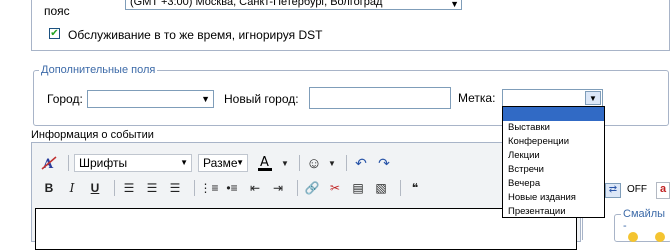 This screenshot has height=250, width=670. I want to click on event-info-title: Информация о событии, so click(92, 135).